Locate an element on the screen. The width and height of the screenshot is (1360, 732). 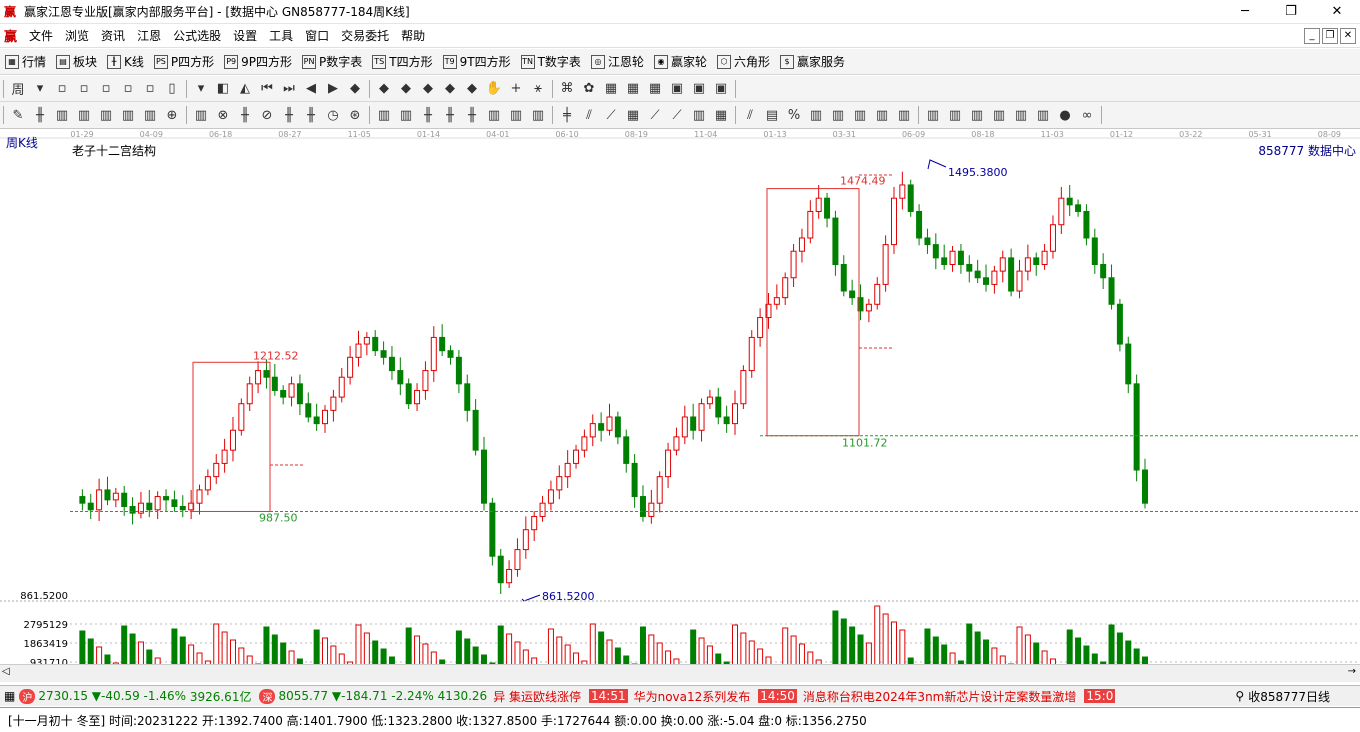
mdi-restore-button: ❐ is located at coordinates (1330, 35).